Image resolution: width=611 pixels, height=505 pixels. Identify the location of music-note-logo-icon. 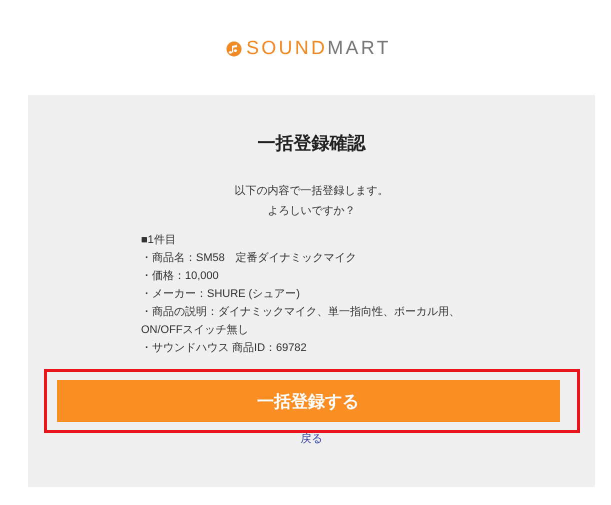
(234, 49).